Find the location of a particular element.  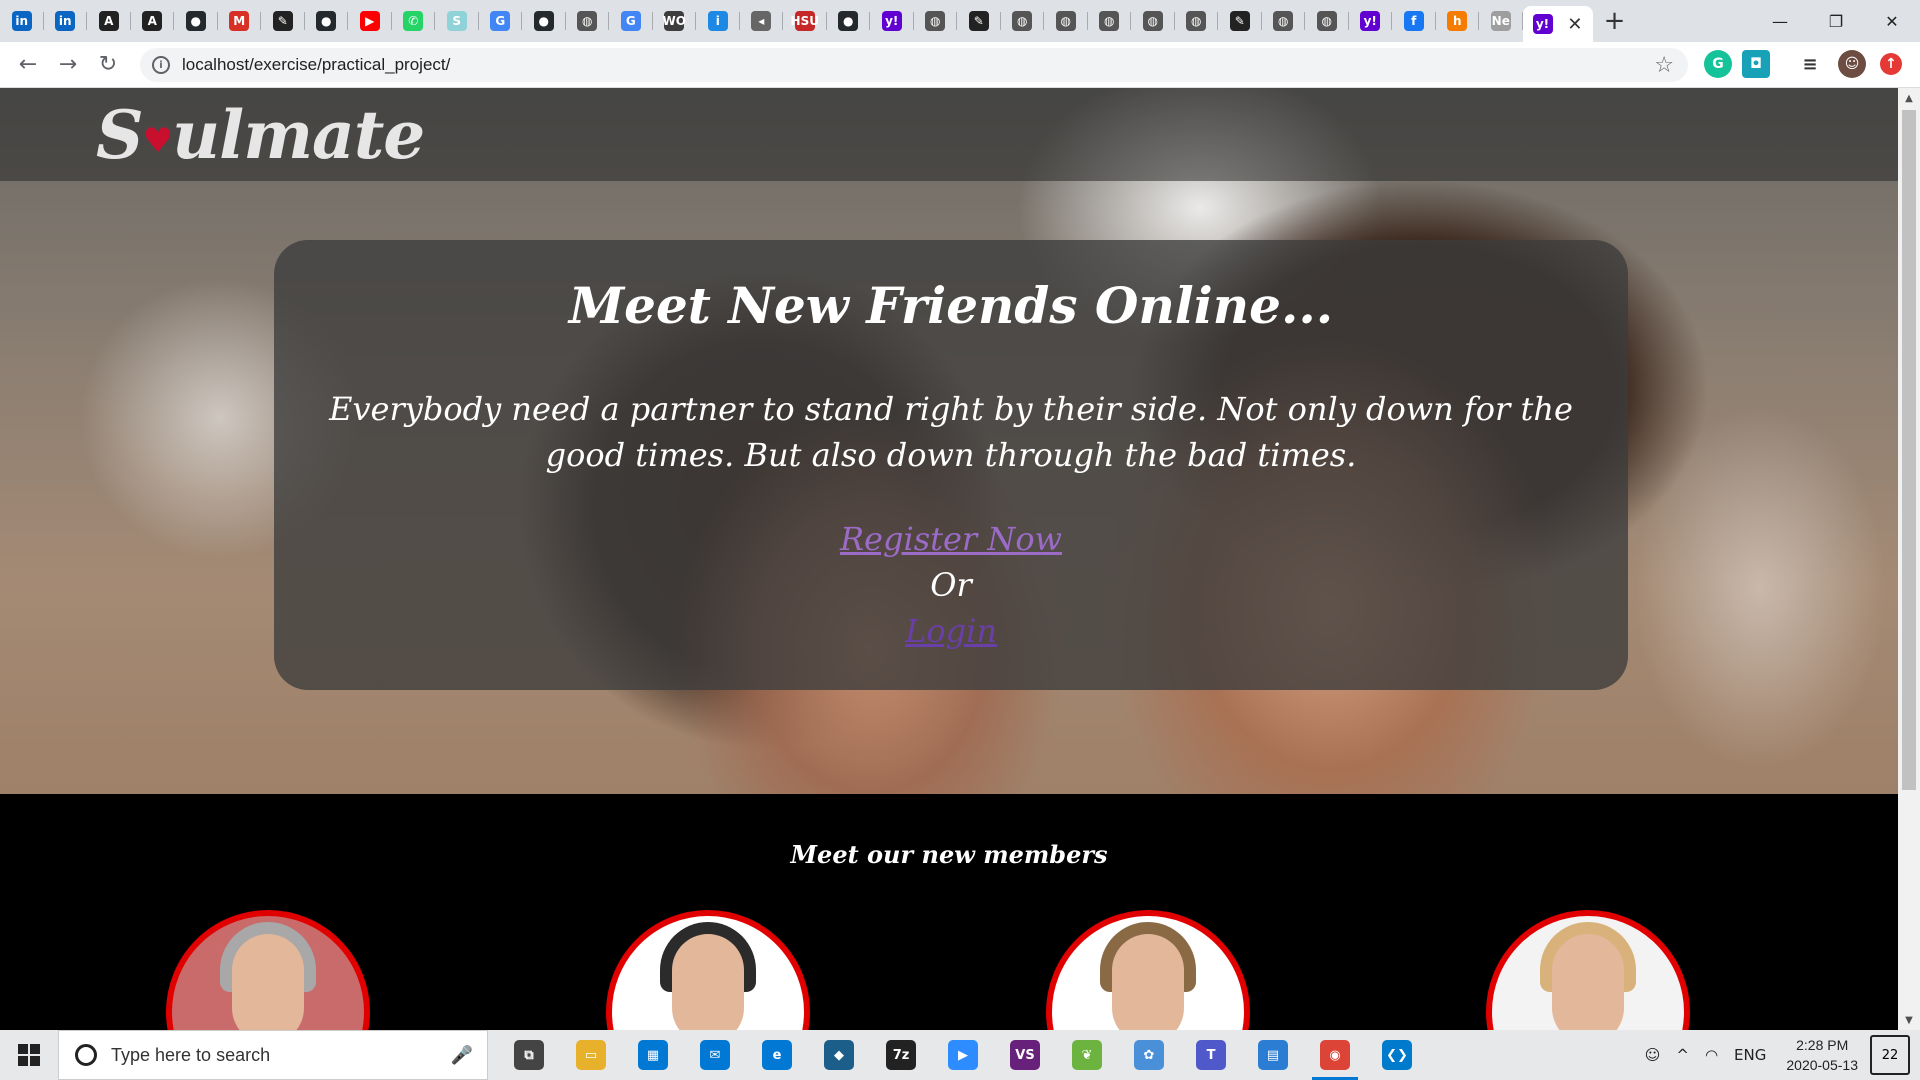

wifi-icon: ◠ is located at coordinates (1711, 1055).